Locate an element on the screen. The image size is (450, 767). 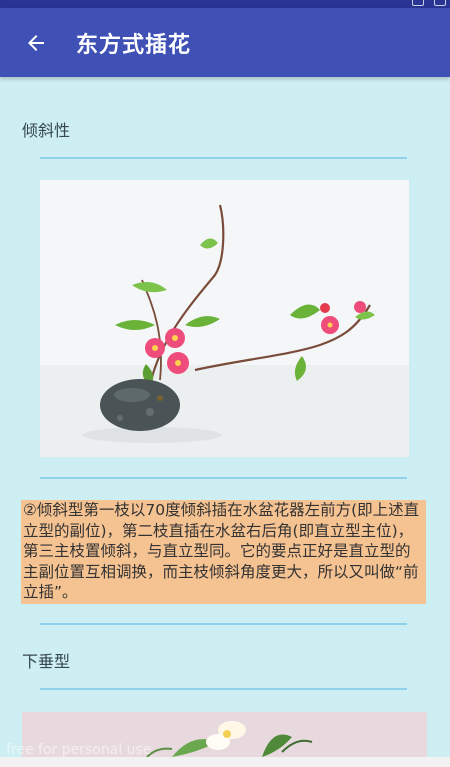
app-bar: 东方式插花 is located at coordinates (225, 42).